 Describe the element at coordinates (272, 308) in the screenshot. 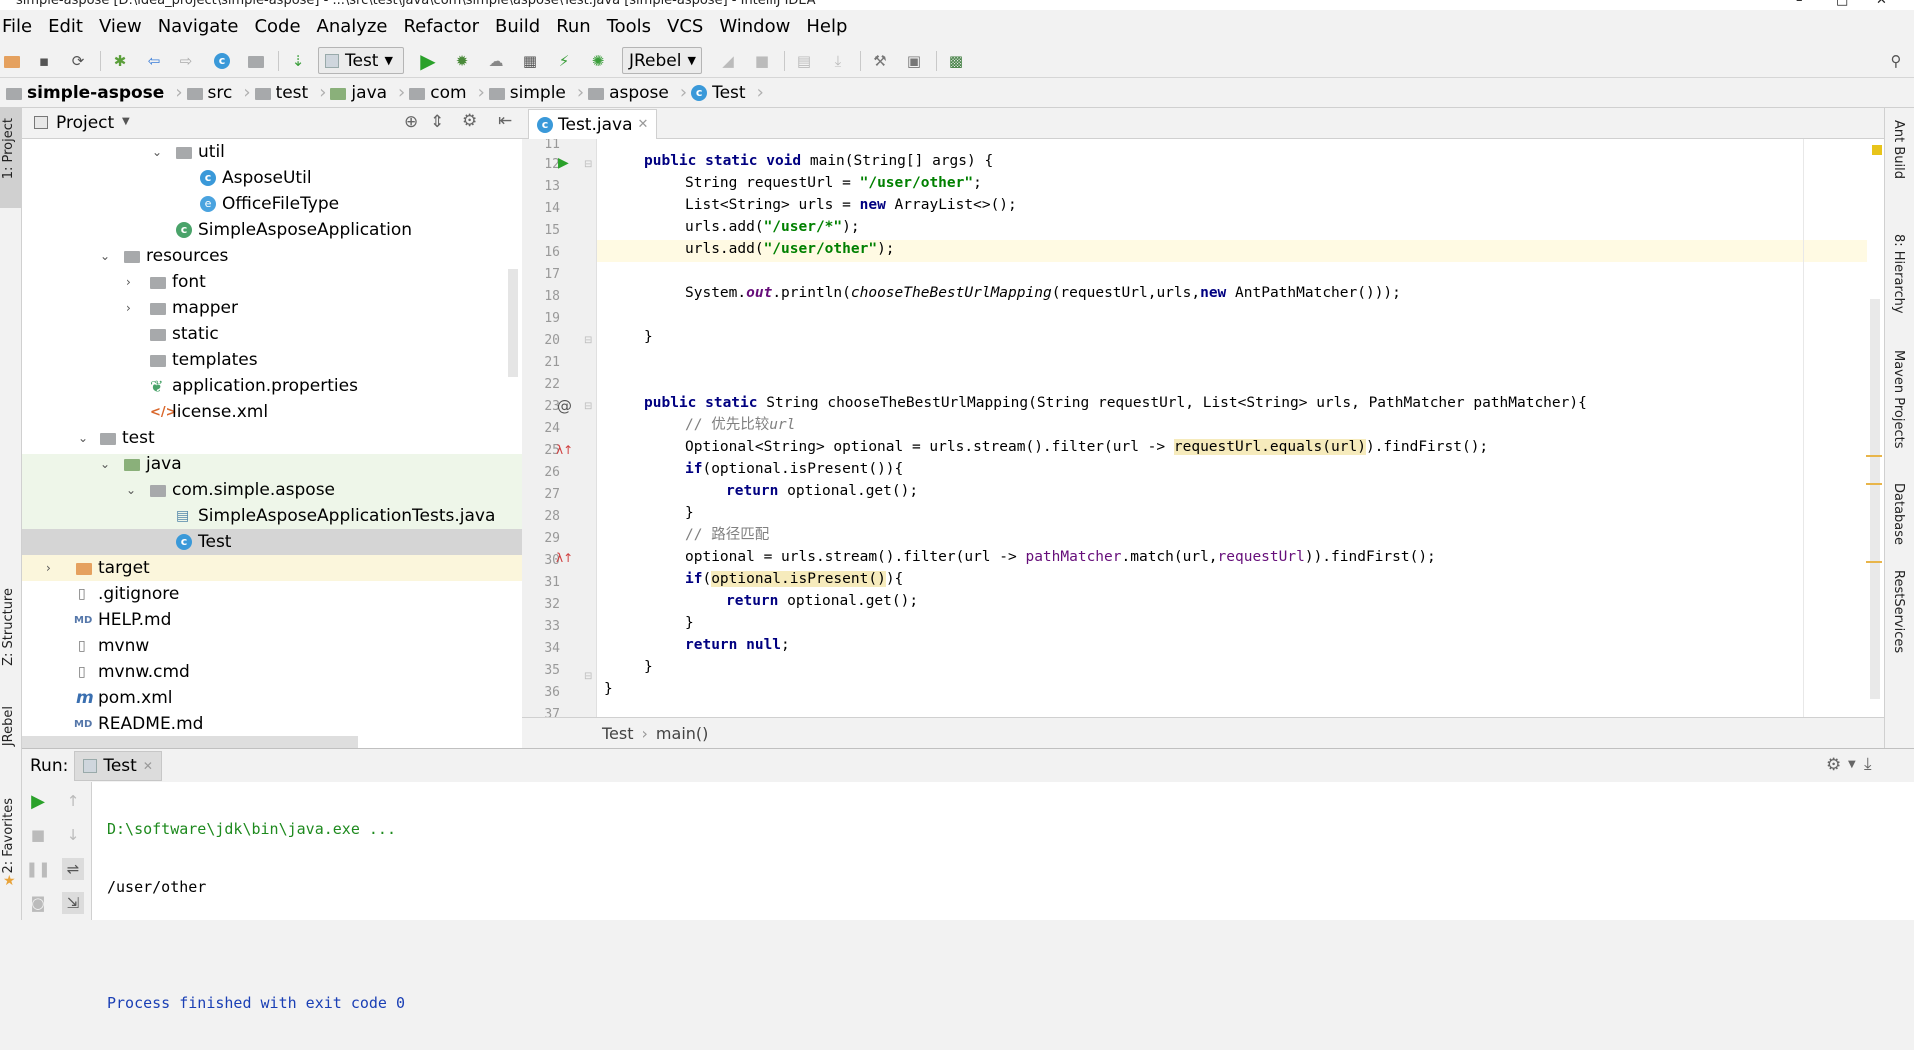

I see `tree-node-mapper: › mapper` at that location.